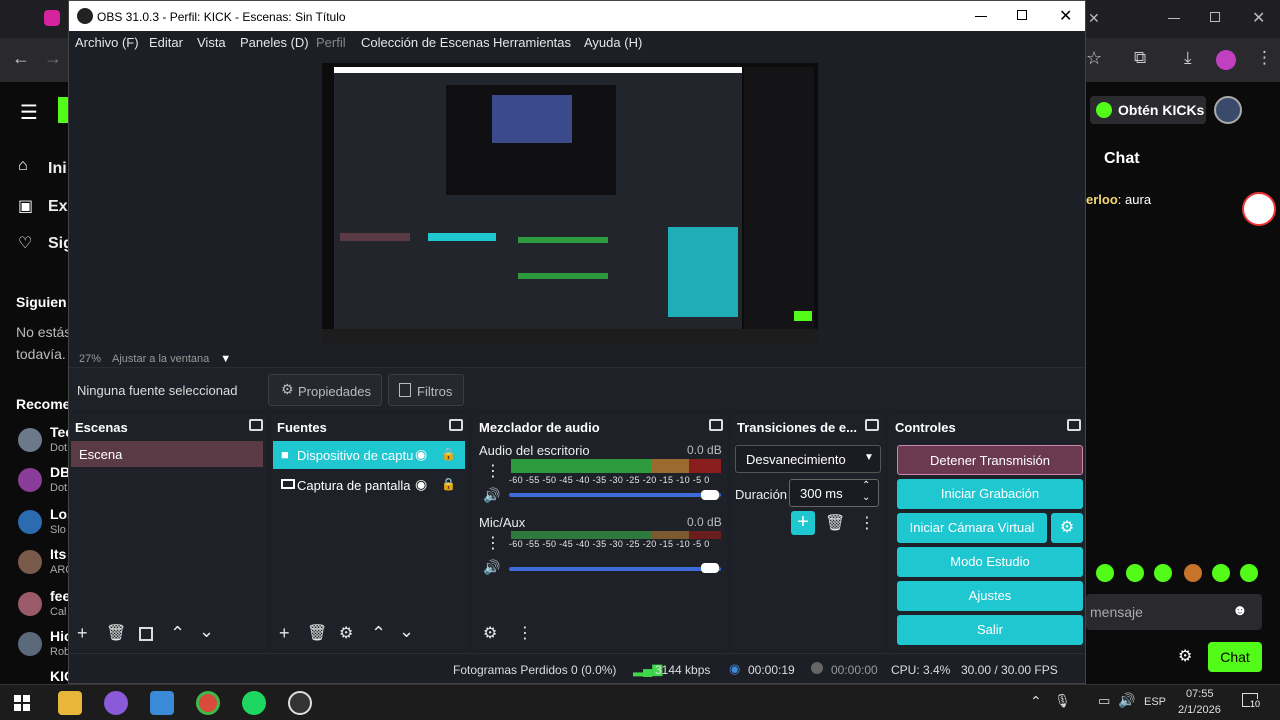 Image resolution: width=1280 pixels, height=720 pixels. Describe the element at coordinates (1094, 18) in the screenshot. I see `tab-close-icon: ✕` at that location.